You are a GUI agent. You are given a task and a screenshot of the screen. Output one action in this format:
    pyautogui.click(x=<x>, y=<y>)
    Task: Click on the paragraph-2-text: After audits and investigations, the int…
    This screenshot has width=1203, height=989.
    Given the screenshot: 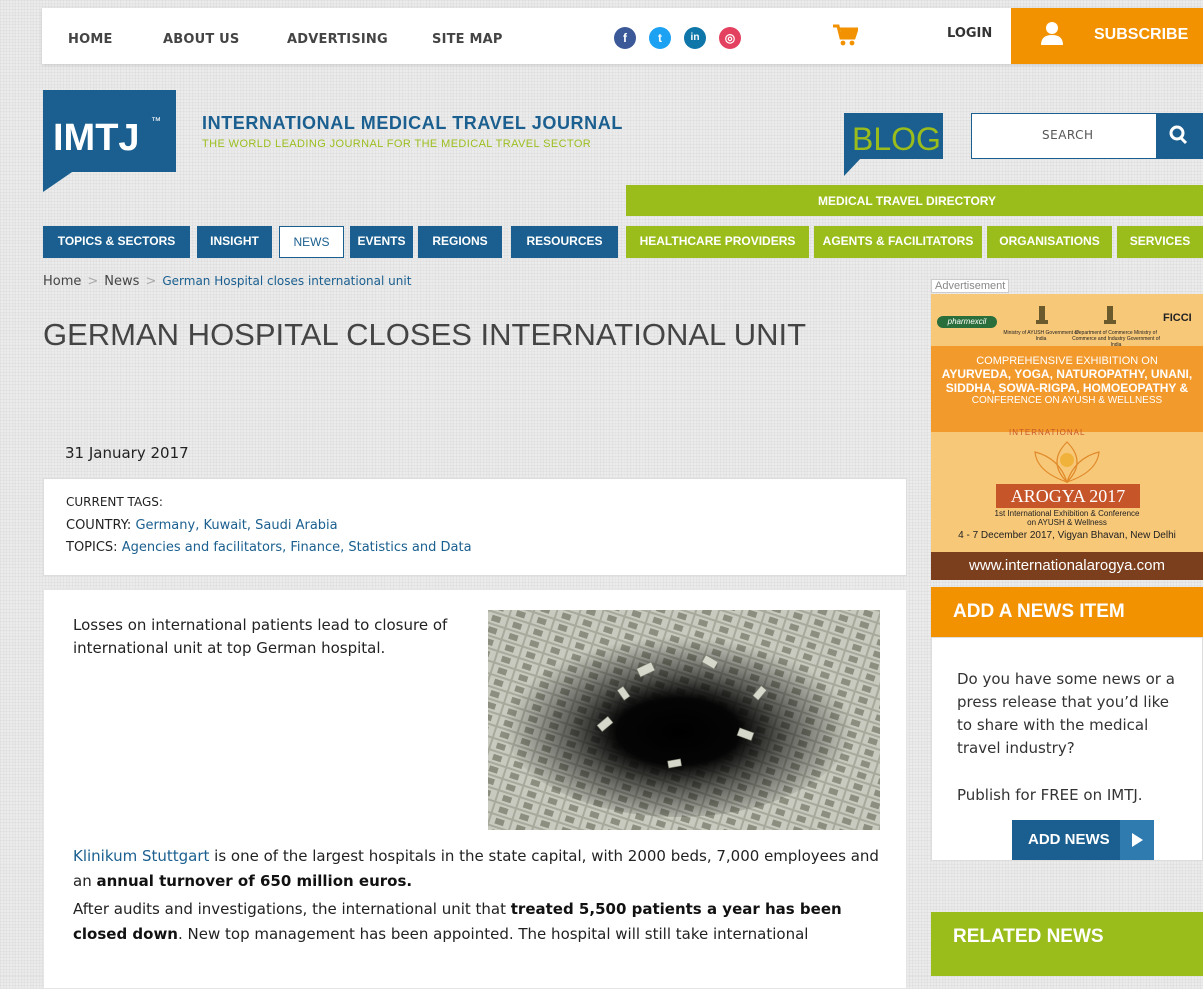 What is the action you would take?
    pyautogui.click(x=292, y=909)
    